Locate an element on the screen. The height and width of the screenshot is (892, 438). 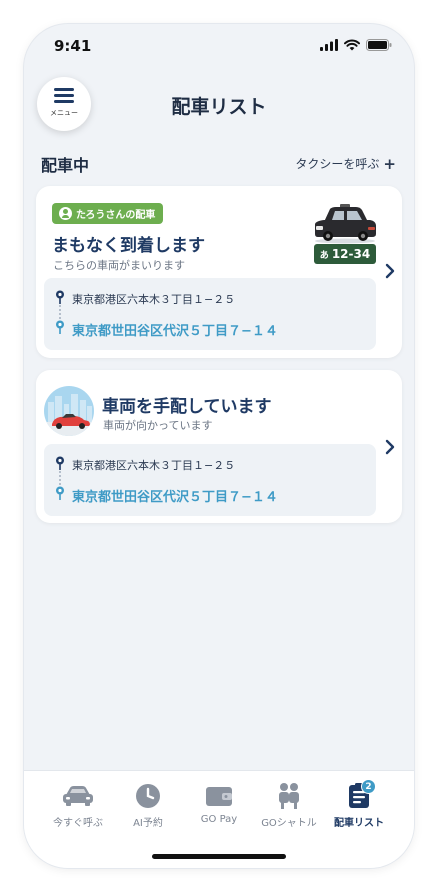
battery-icon is located at coordinates (379, 45).